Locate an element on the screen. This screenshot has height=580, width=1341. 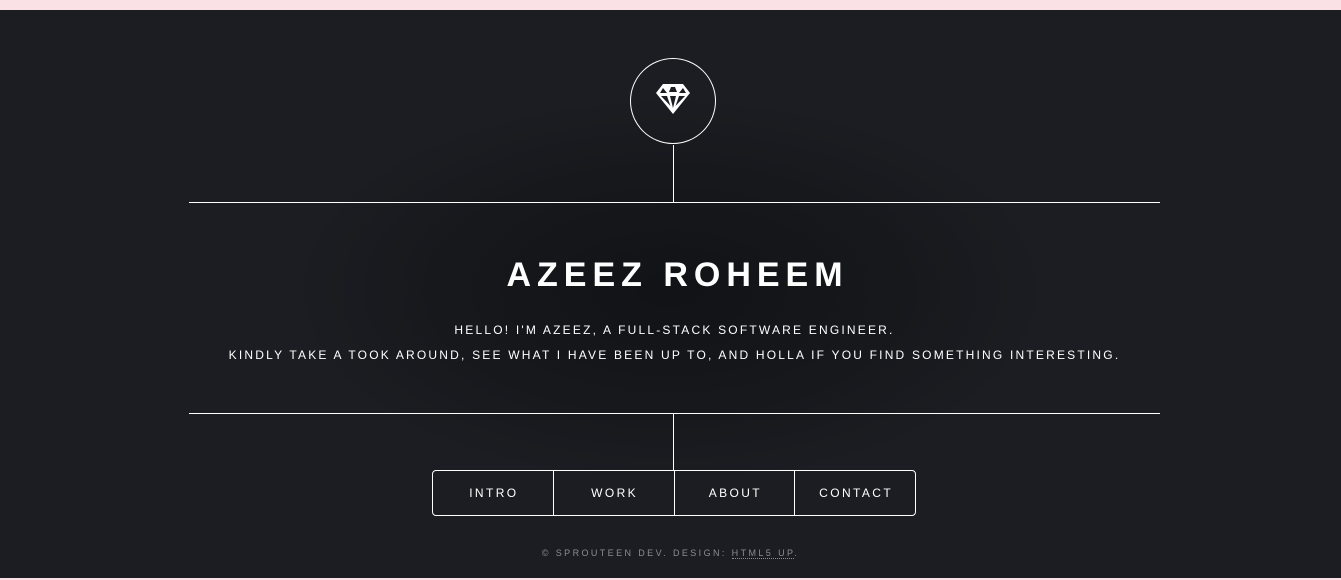
page-title: AZEEZ ROHEEM is located at coordinates (677, 275).